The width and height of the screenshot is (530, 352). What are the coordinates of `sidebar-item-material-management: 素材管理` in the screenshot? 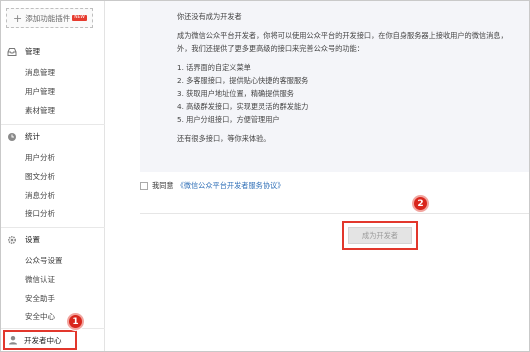 It's located at (40, 110).